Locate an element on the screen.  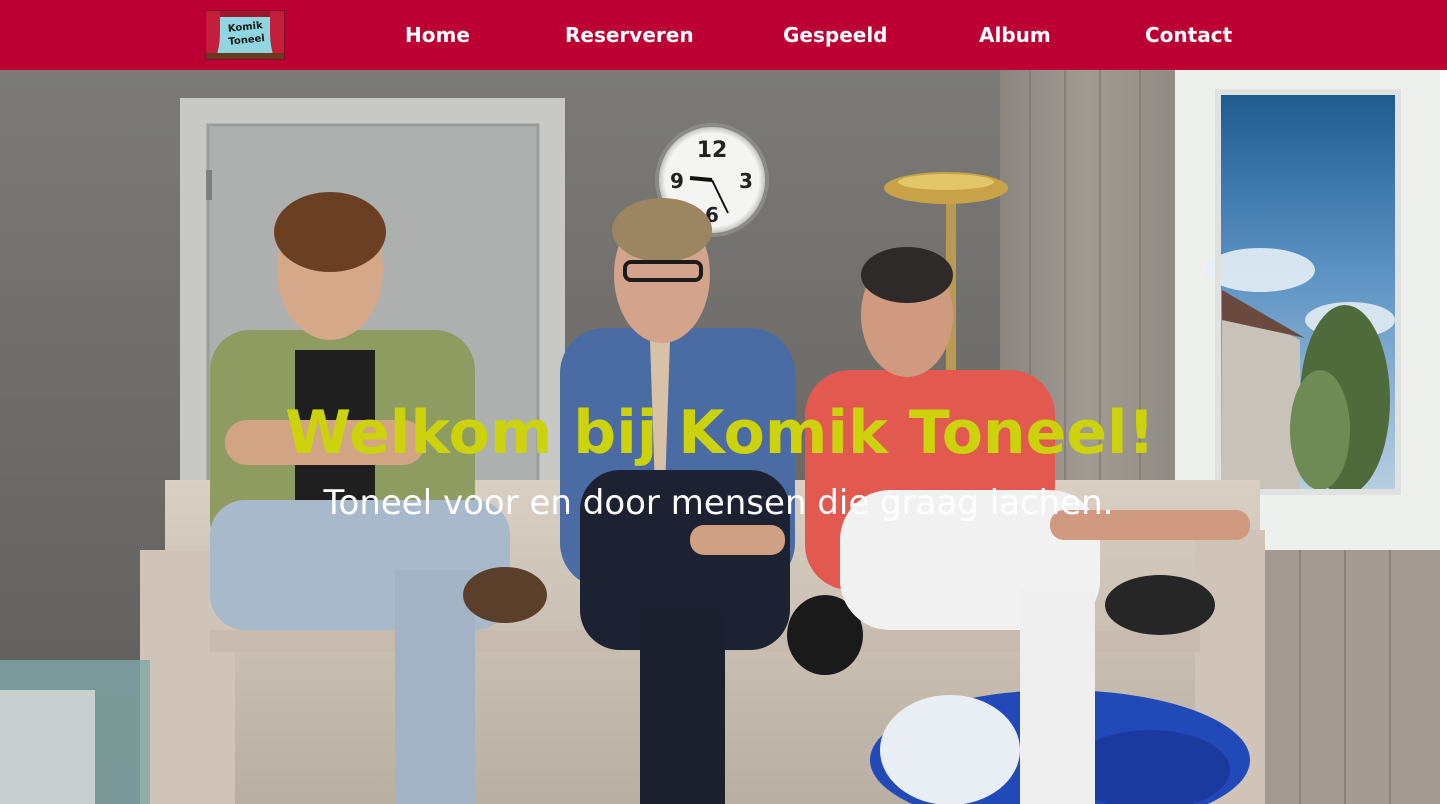
svg-text: 12 is located at coordinates (712, 150).